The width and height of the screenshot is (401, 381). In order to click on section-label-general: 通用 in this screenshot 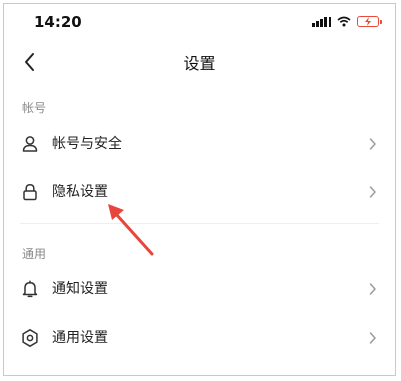, I will do `click(34, 254)`.